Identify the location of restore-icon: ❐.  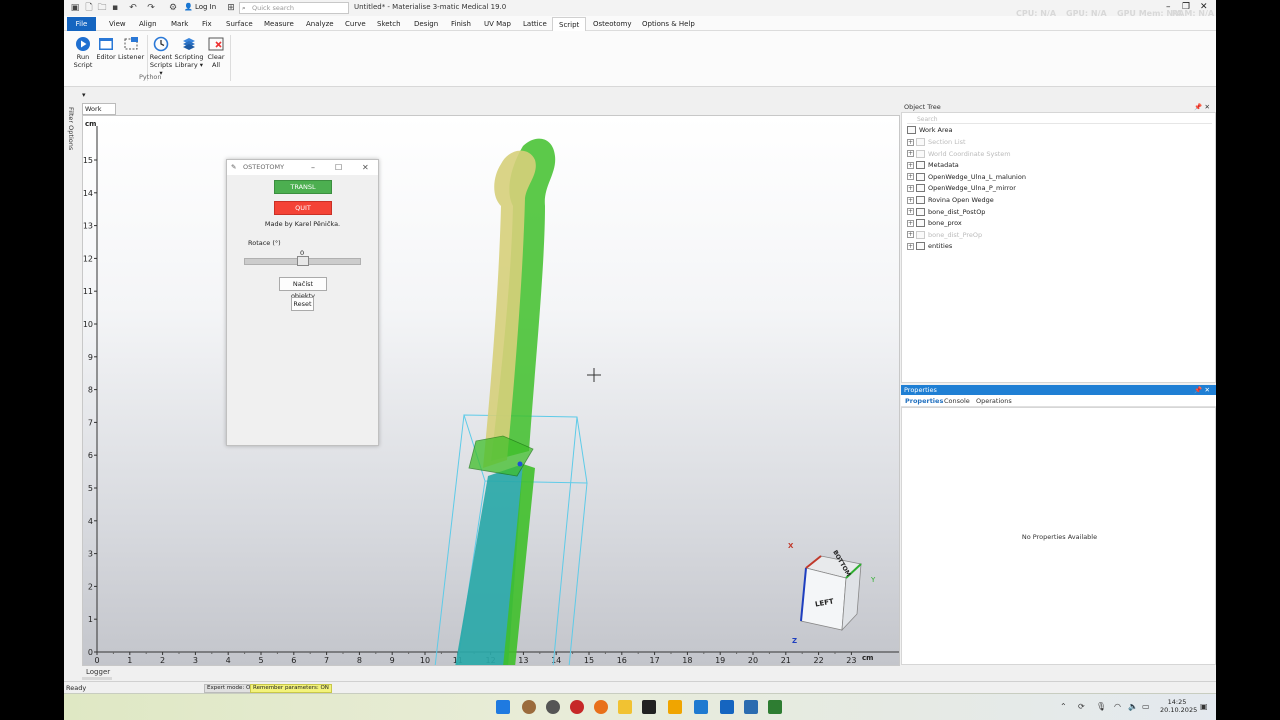
(1186, 7).